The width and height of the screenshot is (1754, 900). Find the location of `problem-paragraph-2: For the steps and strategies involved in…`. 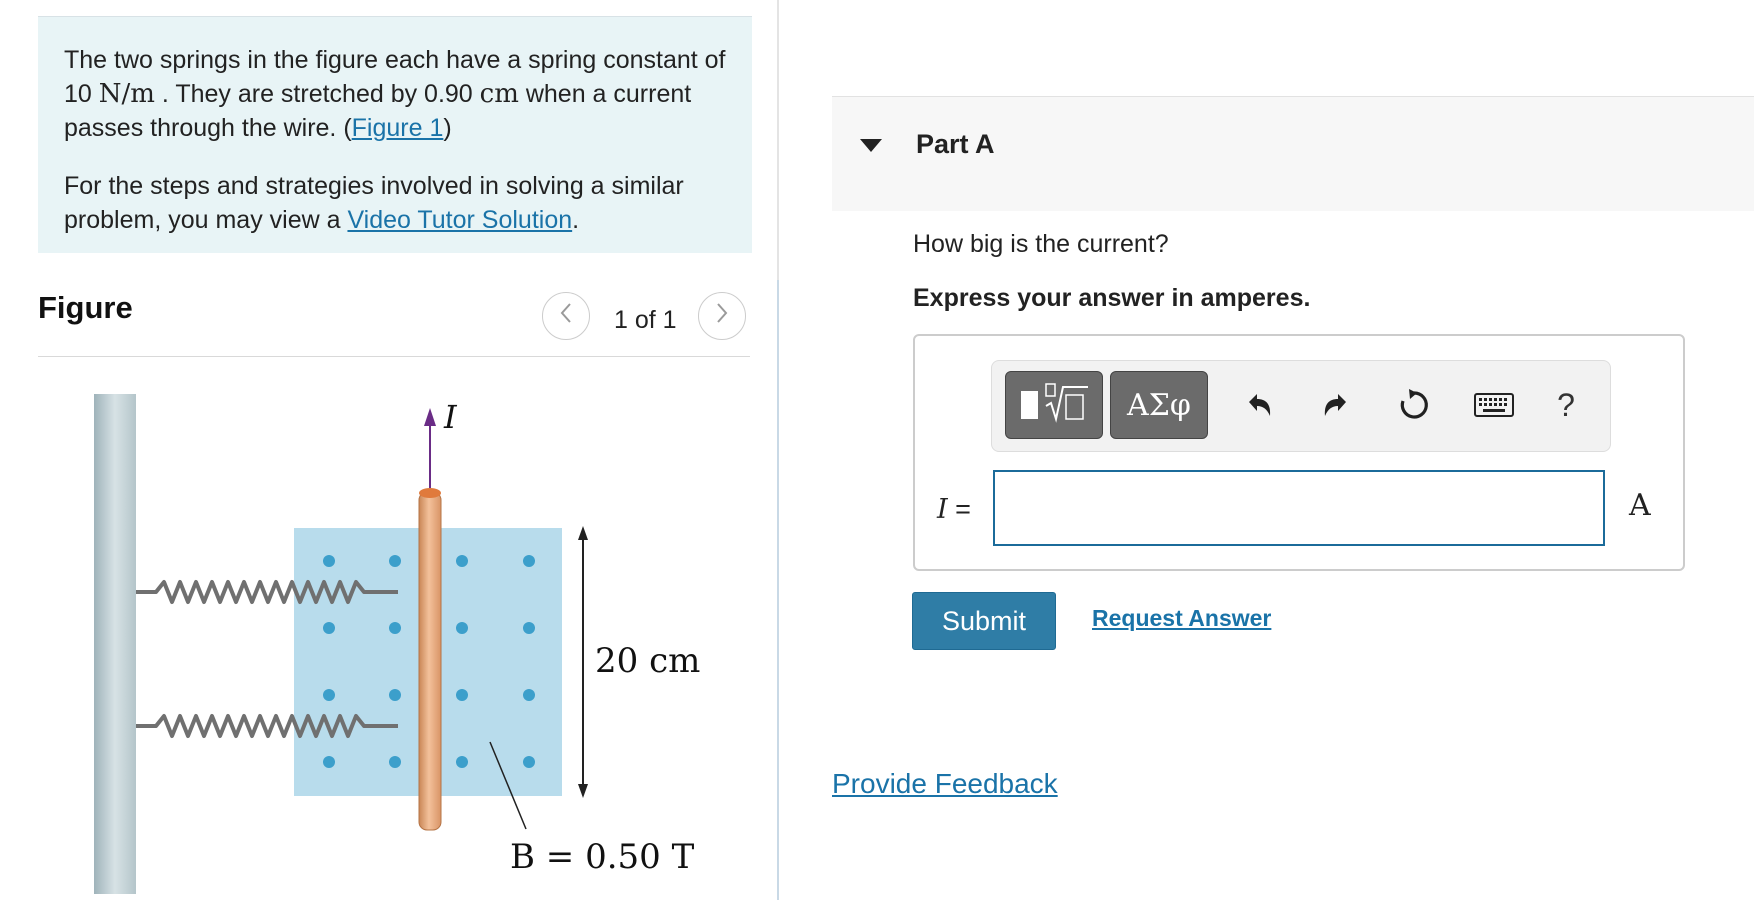

problem-paragraph-2: For the steps and strategies involved in… is located at coordinates (374, 203).